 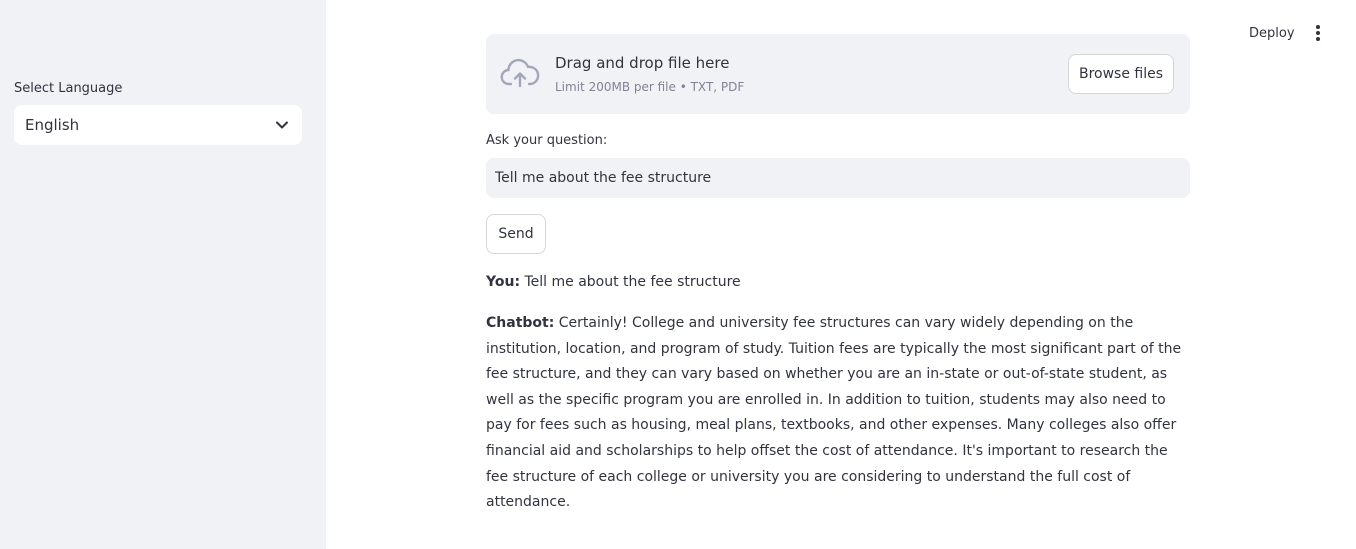 What do you see at coordinates (282, 125) in the screenshot?
I see `chevron-down-icon` at bounding box center [282, 125].